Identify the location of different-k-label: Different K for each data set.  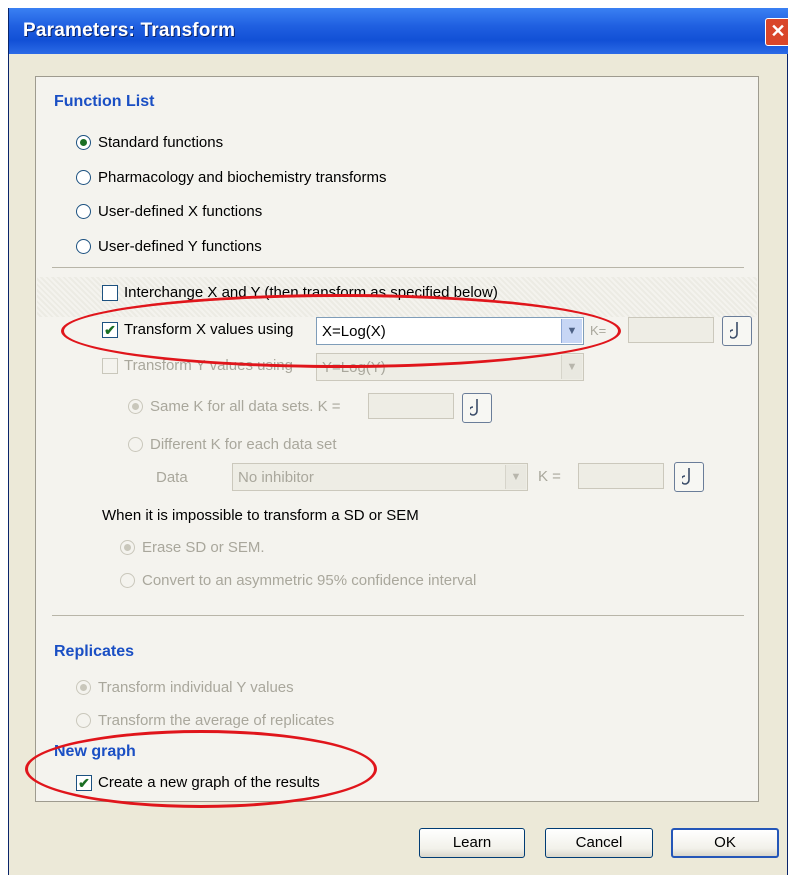
(243, 444).